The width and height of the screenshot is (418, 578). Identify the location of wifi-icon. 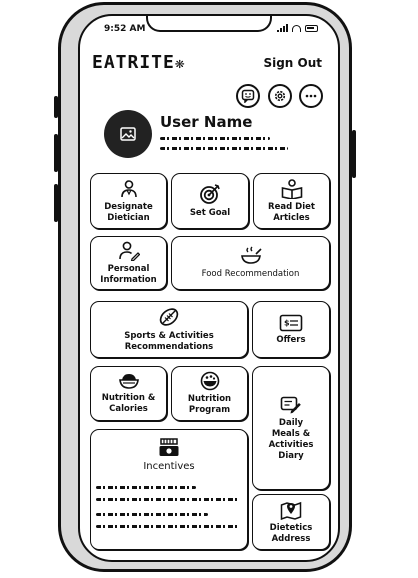
(296, 28).